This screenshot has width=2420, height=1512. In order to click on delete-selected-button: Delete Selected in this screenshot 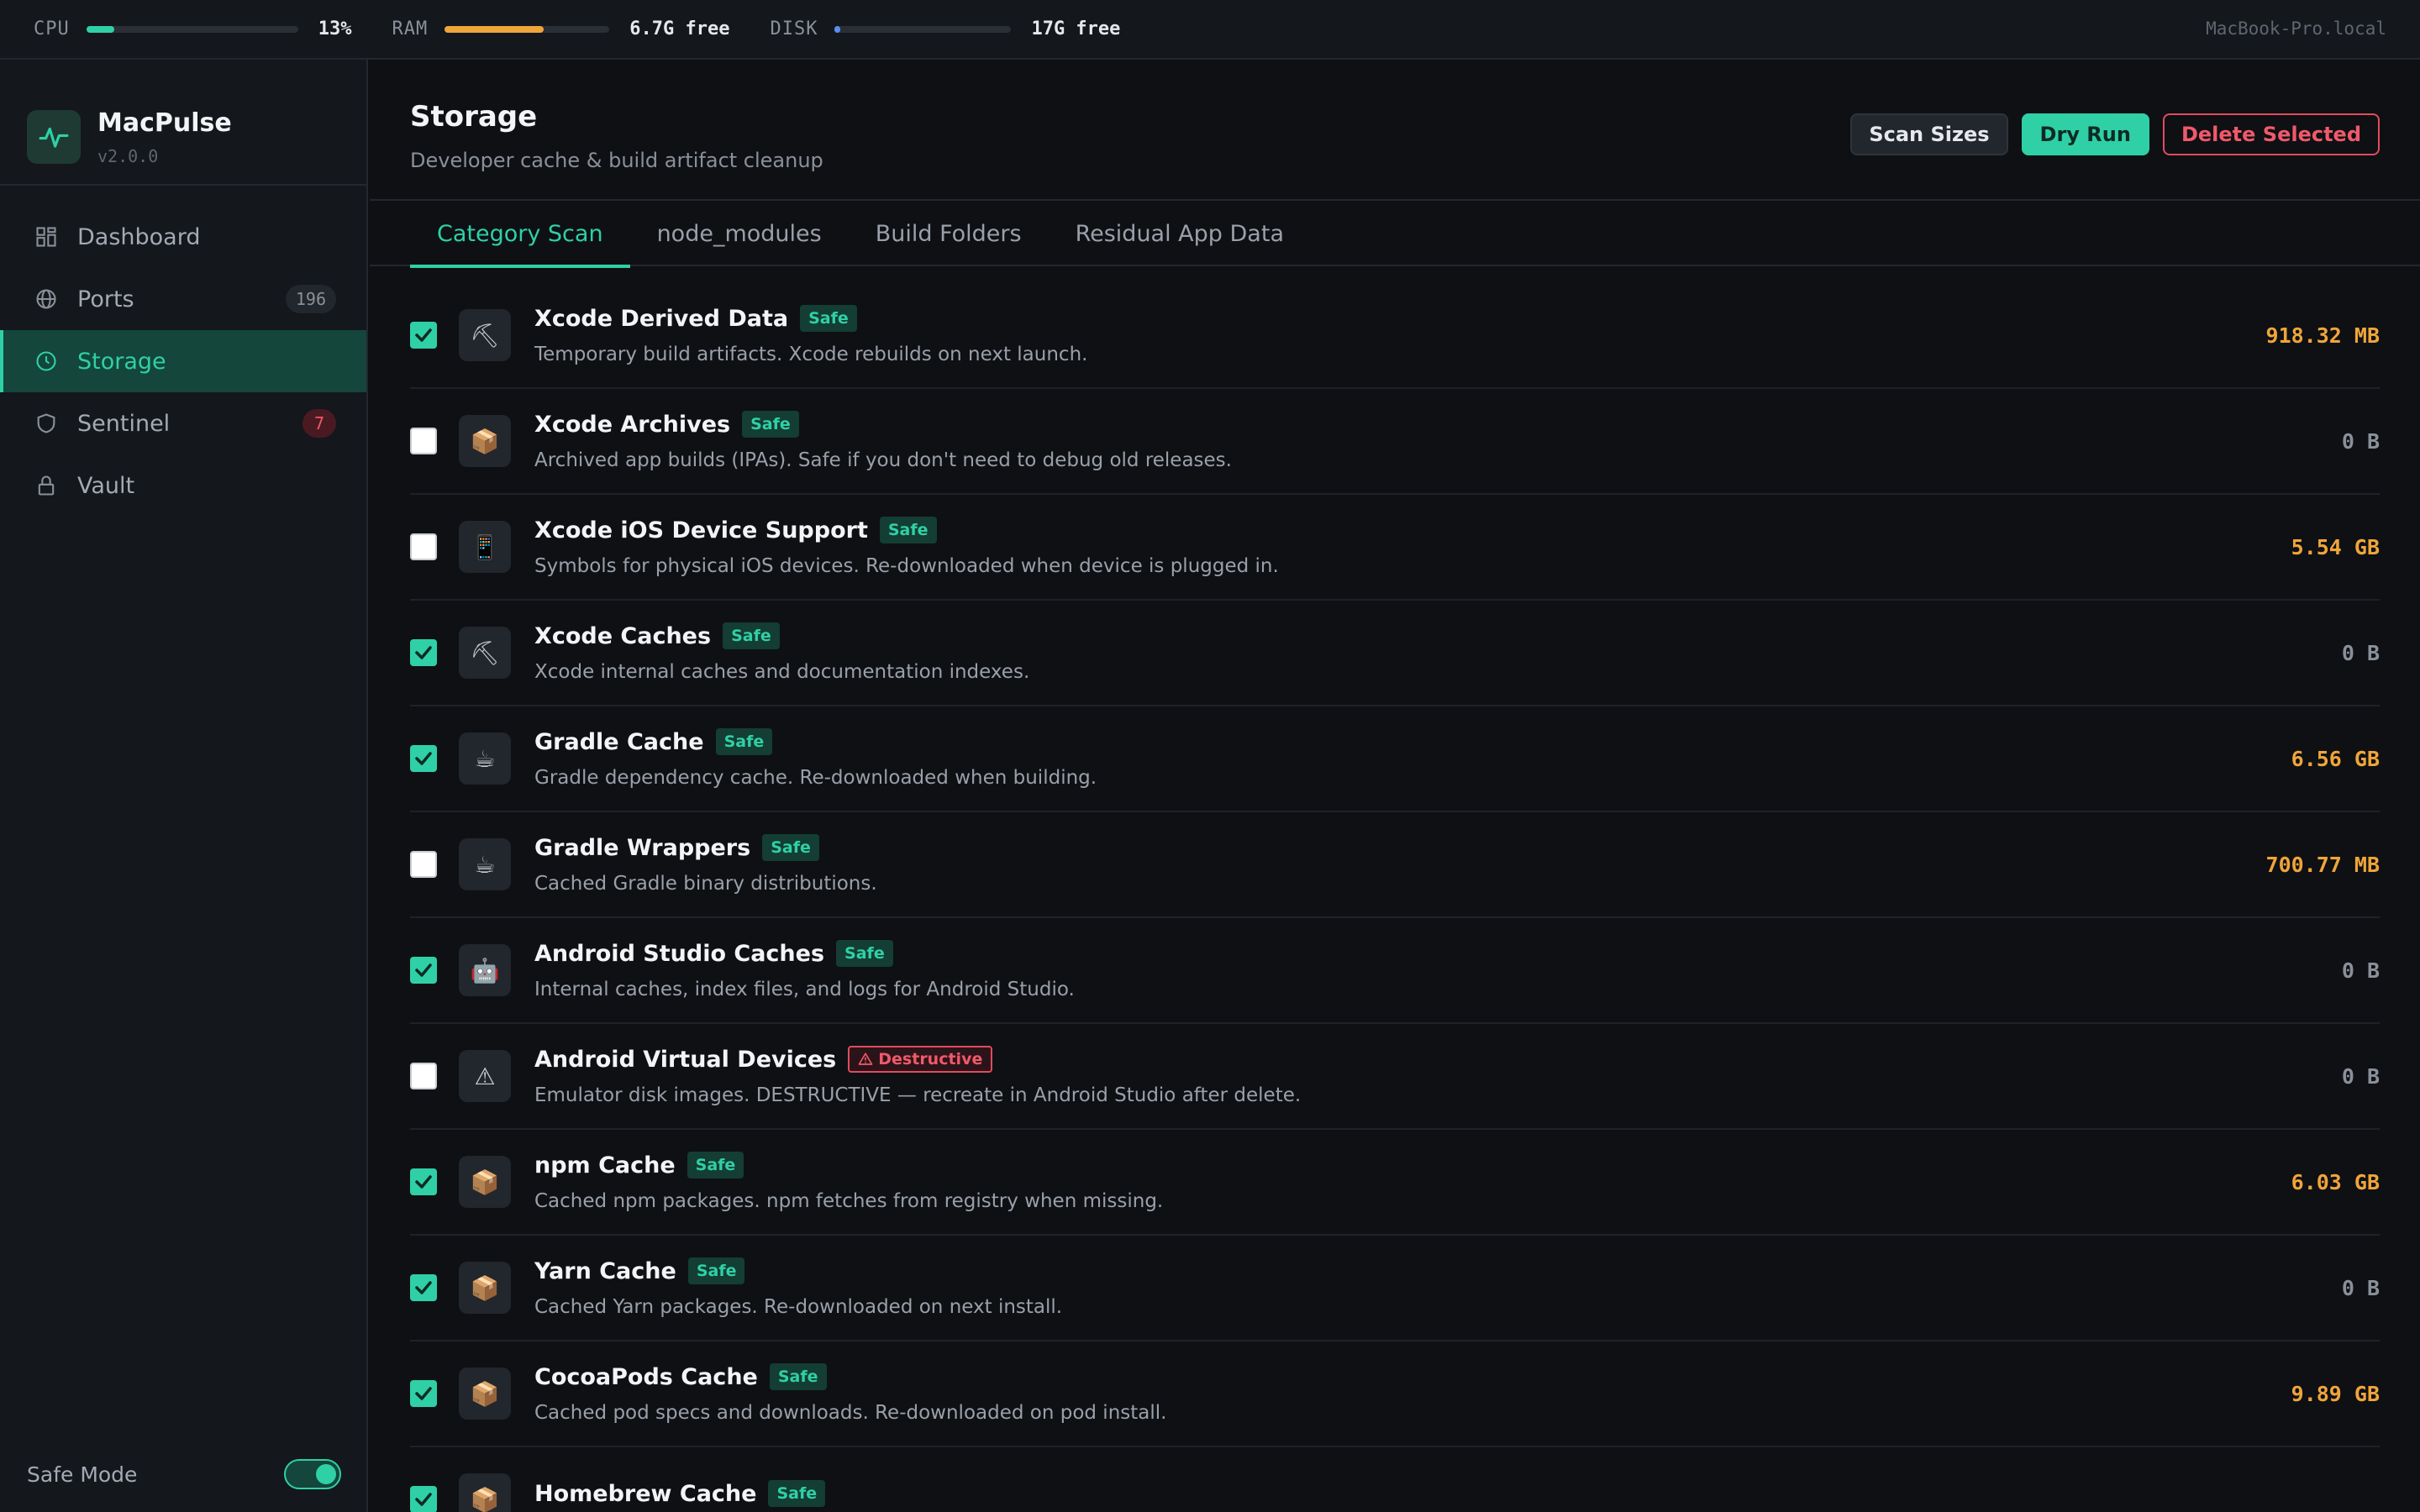, I will do `click(2271, 134)`.